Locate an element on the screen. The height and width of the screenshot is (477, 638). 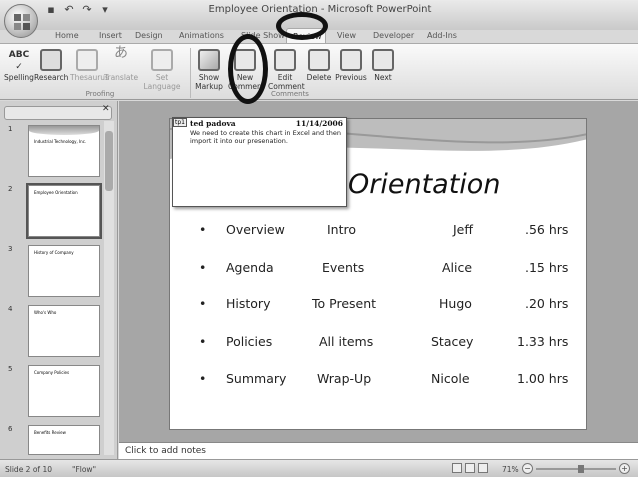
topic-text: Overview is located at coordinates (255, 229).